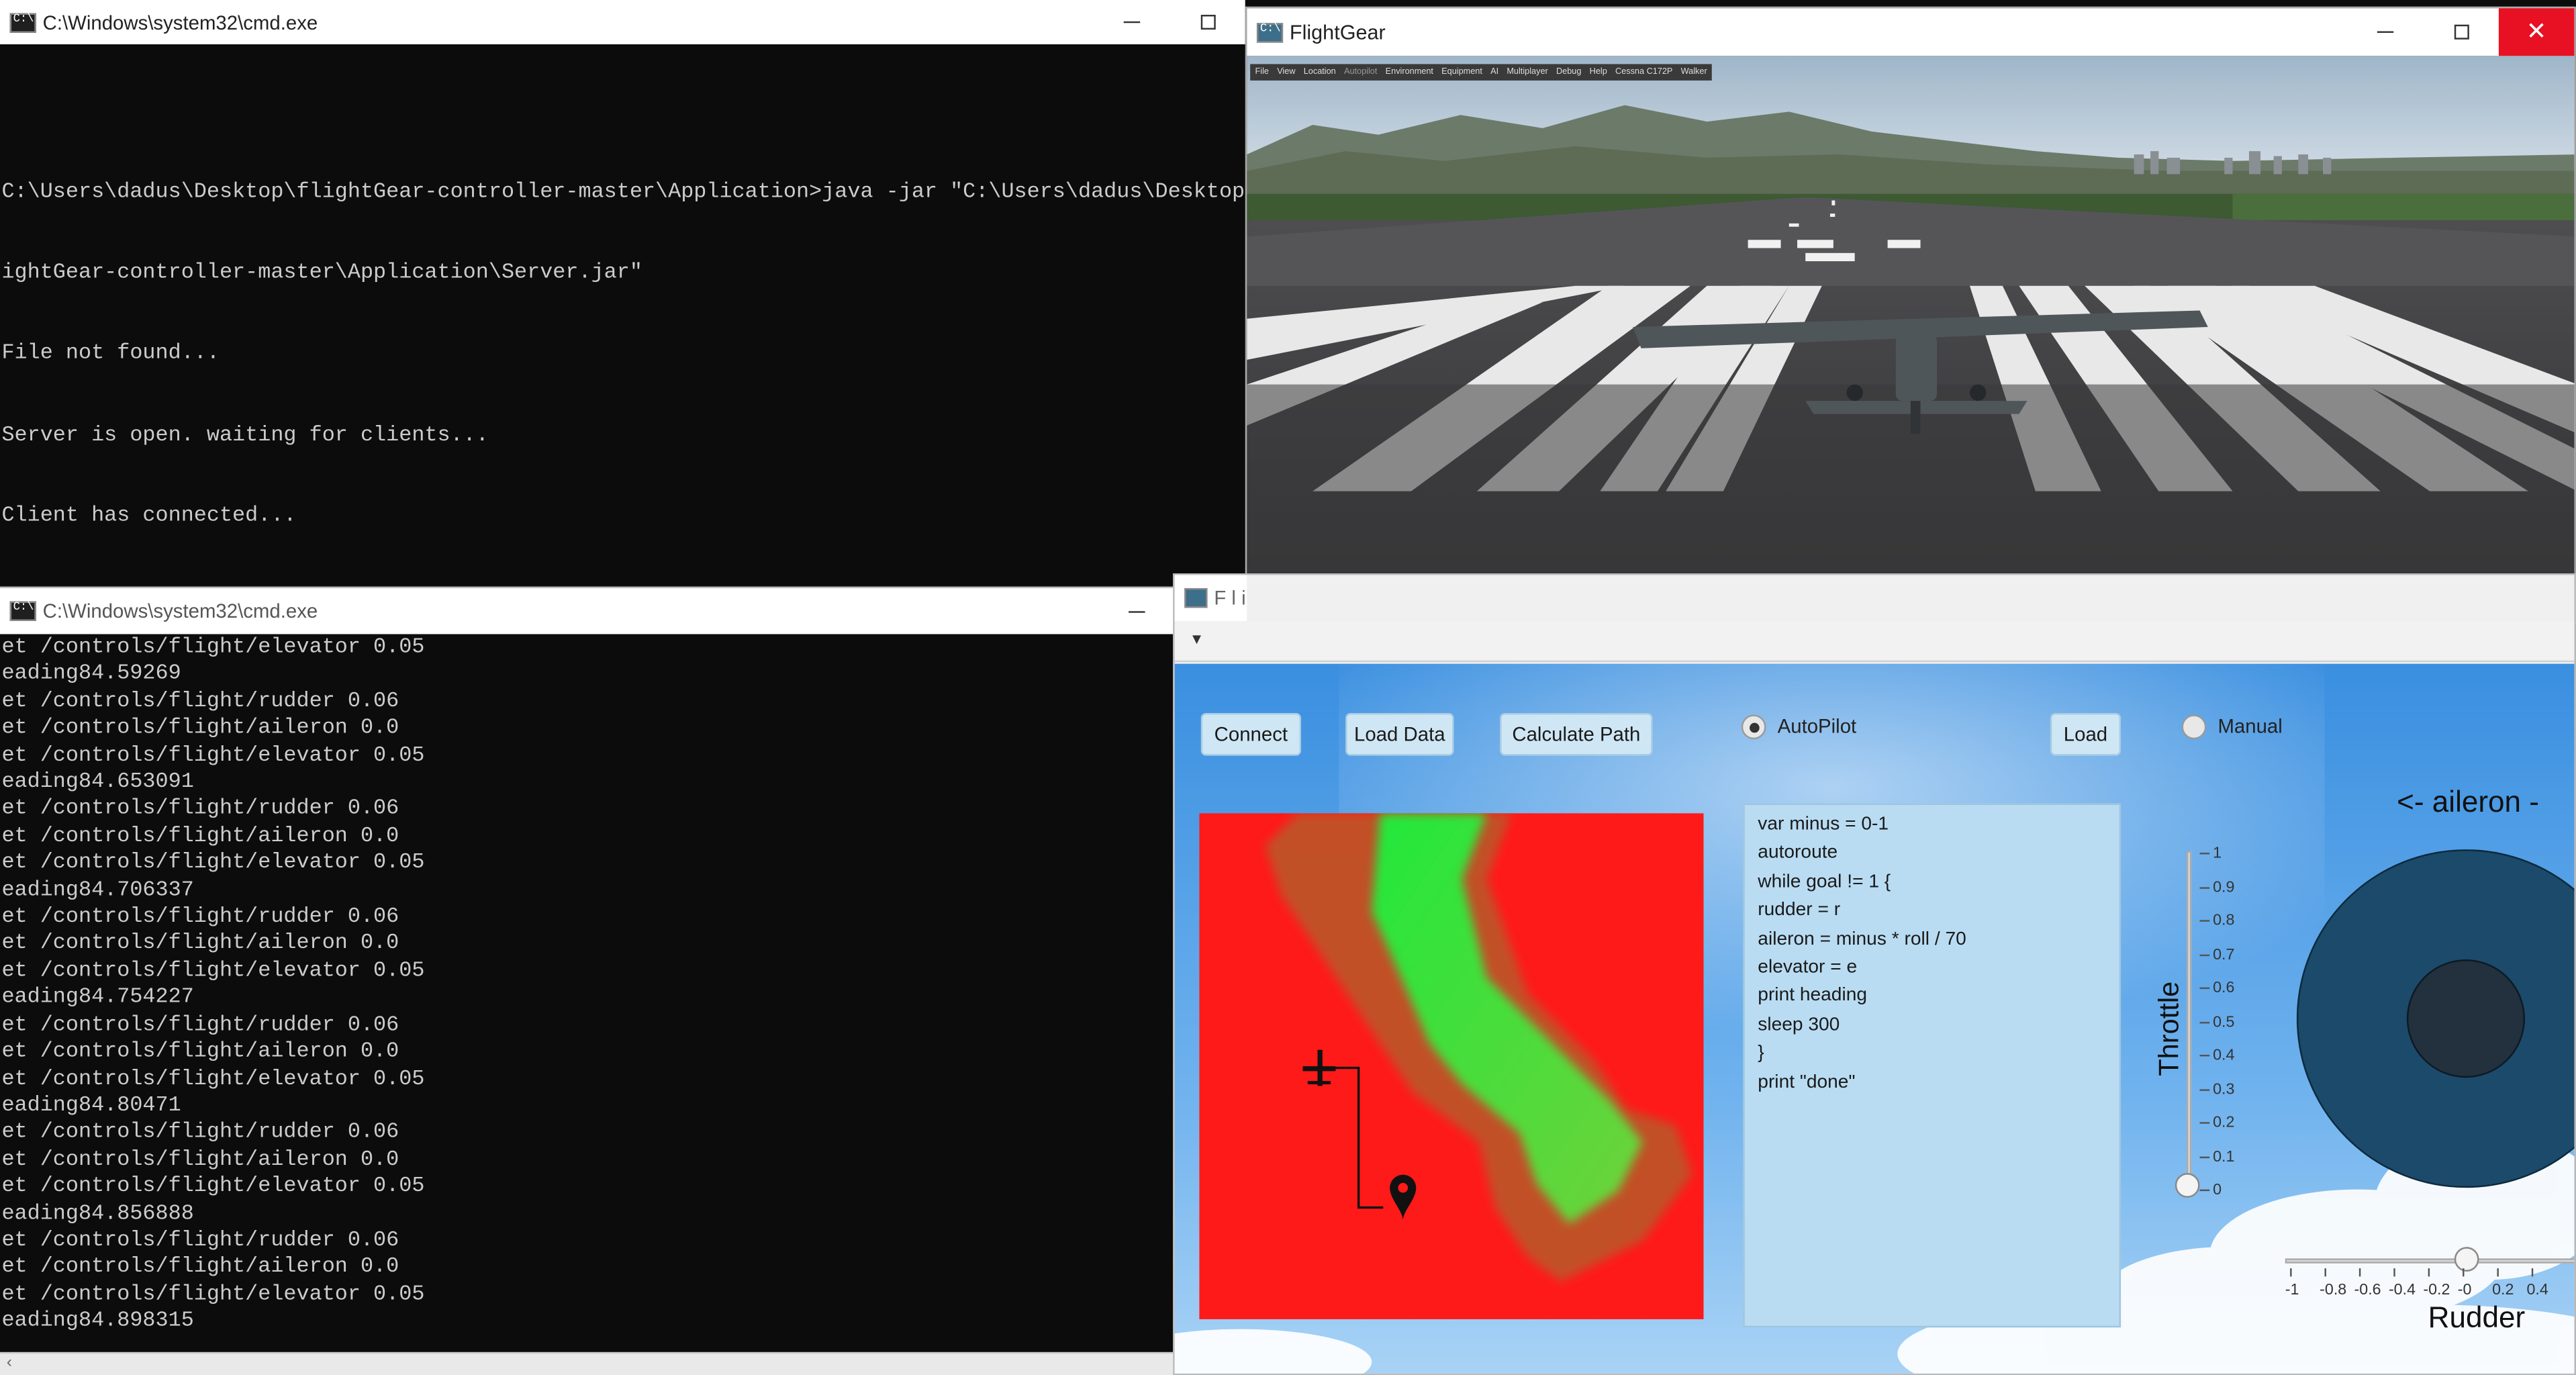 This screenshot has width=2576, height=1375. Describe the element at coordinates (2249, 725) in the screenshot. I see `manual-label: Manual` at that location.